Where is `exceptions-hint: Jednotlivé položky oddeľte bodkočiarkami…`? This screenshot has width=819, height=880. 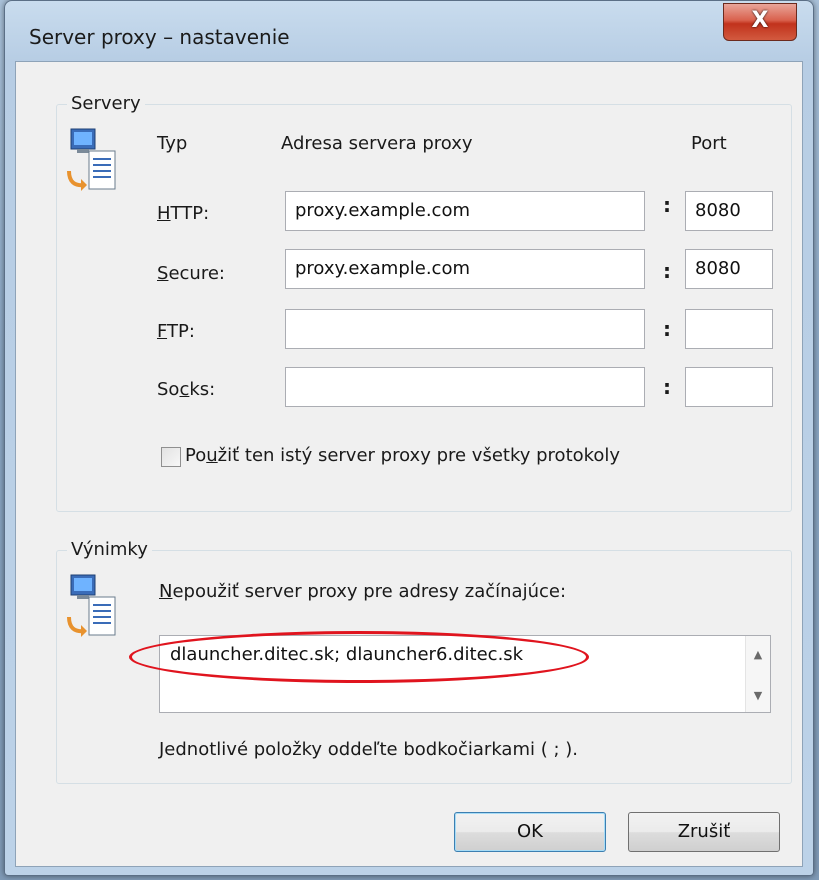
exceptions-hint: Jednotlivé položky oddeľte bodkočiarkami… is located at coordinates (368, 749).